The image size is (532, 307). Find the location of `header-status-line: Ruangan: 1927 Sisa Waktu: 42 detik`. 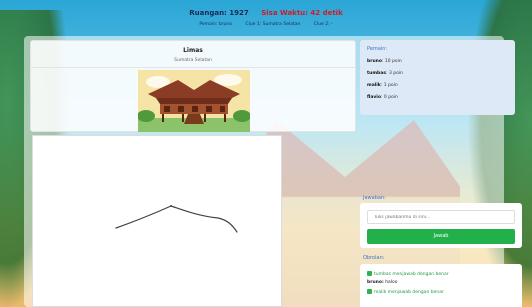

header-status-line: Ruangan: 1927 Sisa Waktu: 42 detik is located at coordinates (266, 13).